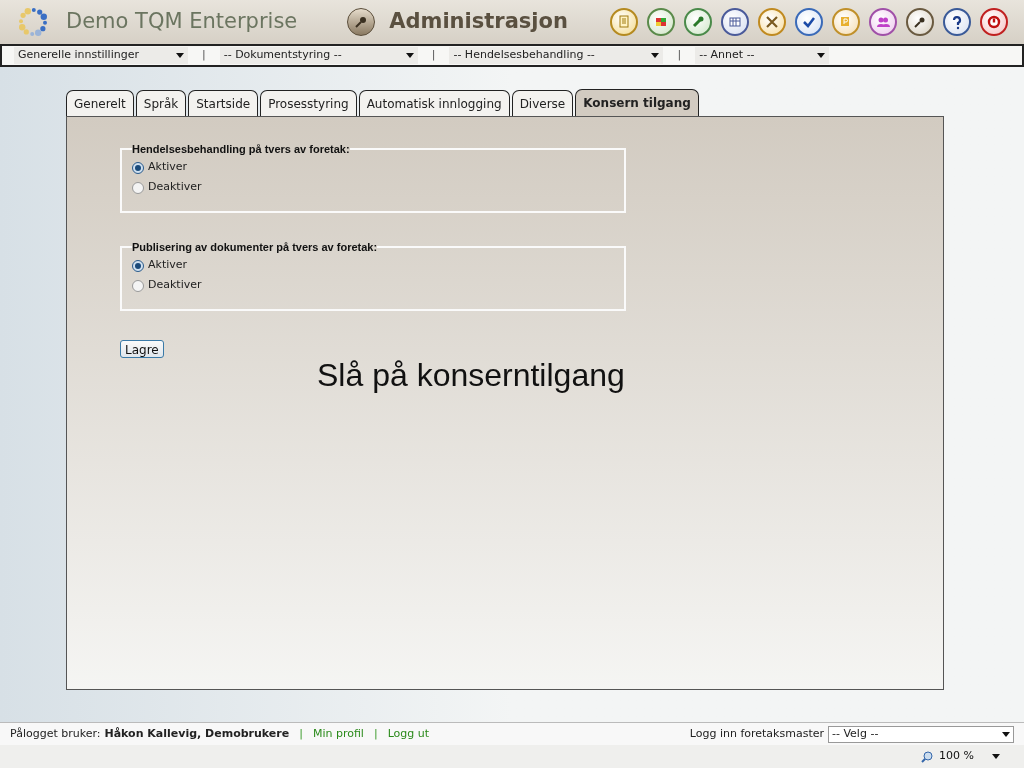 This screenshot has width=1024, height=768. Describe the element at coordinates (957, 22) in the screenshot. I see `help-icon` at that location.